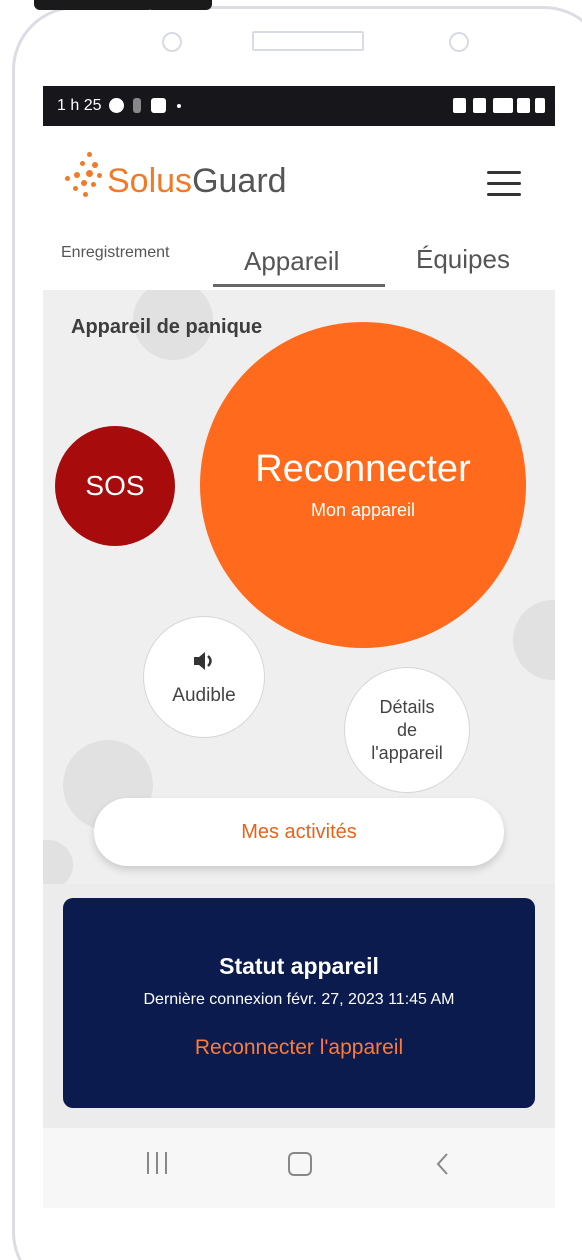  Describe the element at coordinates (204, 677) in the screenshot. I see `audible-toggle: Audible` at that location.